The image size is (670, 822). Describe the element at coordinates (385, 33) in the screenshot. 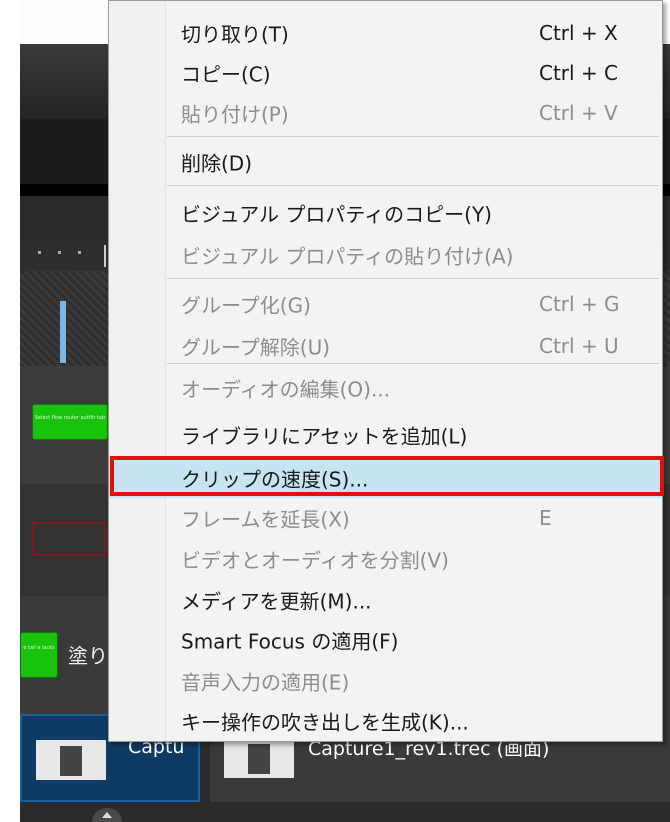

I see `menu-item-cut: 切り取り(T) Ctrl + X` at that location.